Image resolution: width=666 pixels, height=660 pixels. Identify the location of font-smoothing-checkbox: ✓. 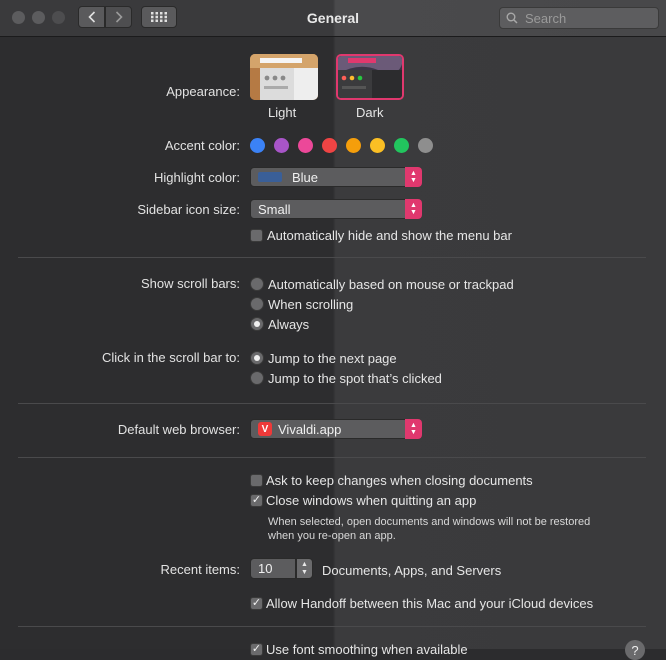
(256, 649).